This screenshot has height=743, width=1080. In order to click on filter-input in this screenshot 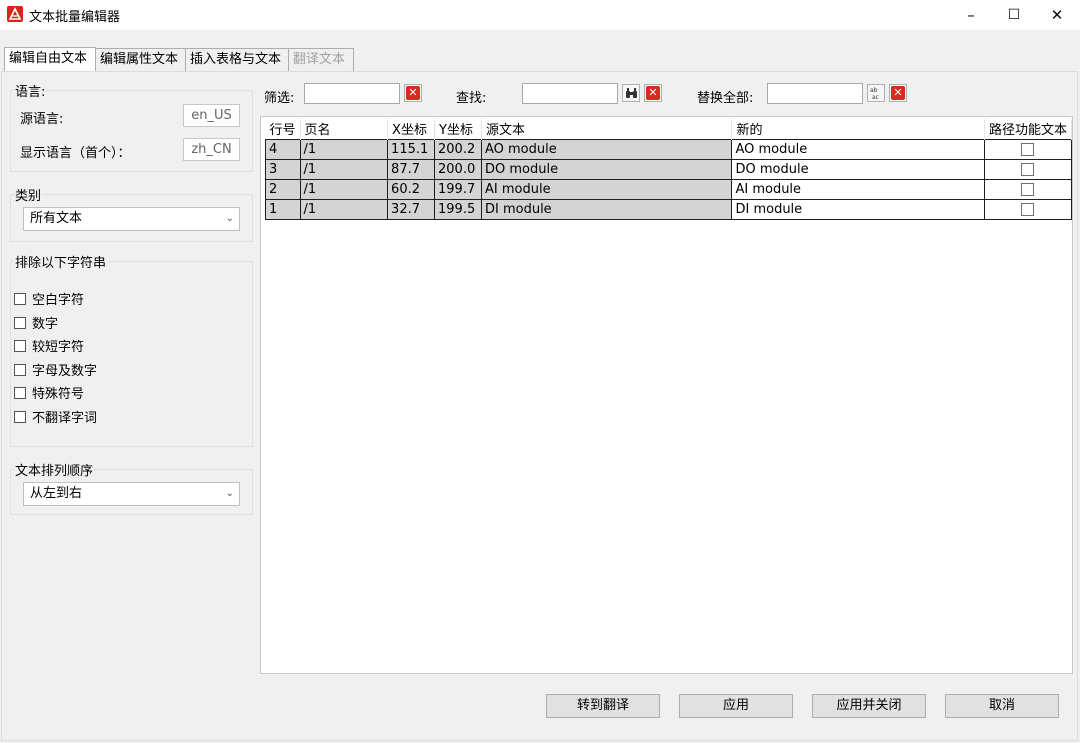, I will do `click(352, 93)`.